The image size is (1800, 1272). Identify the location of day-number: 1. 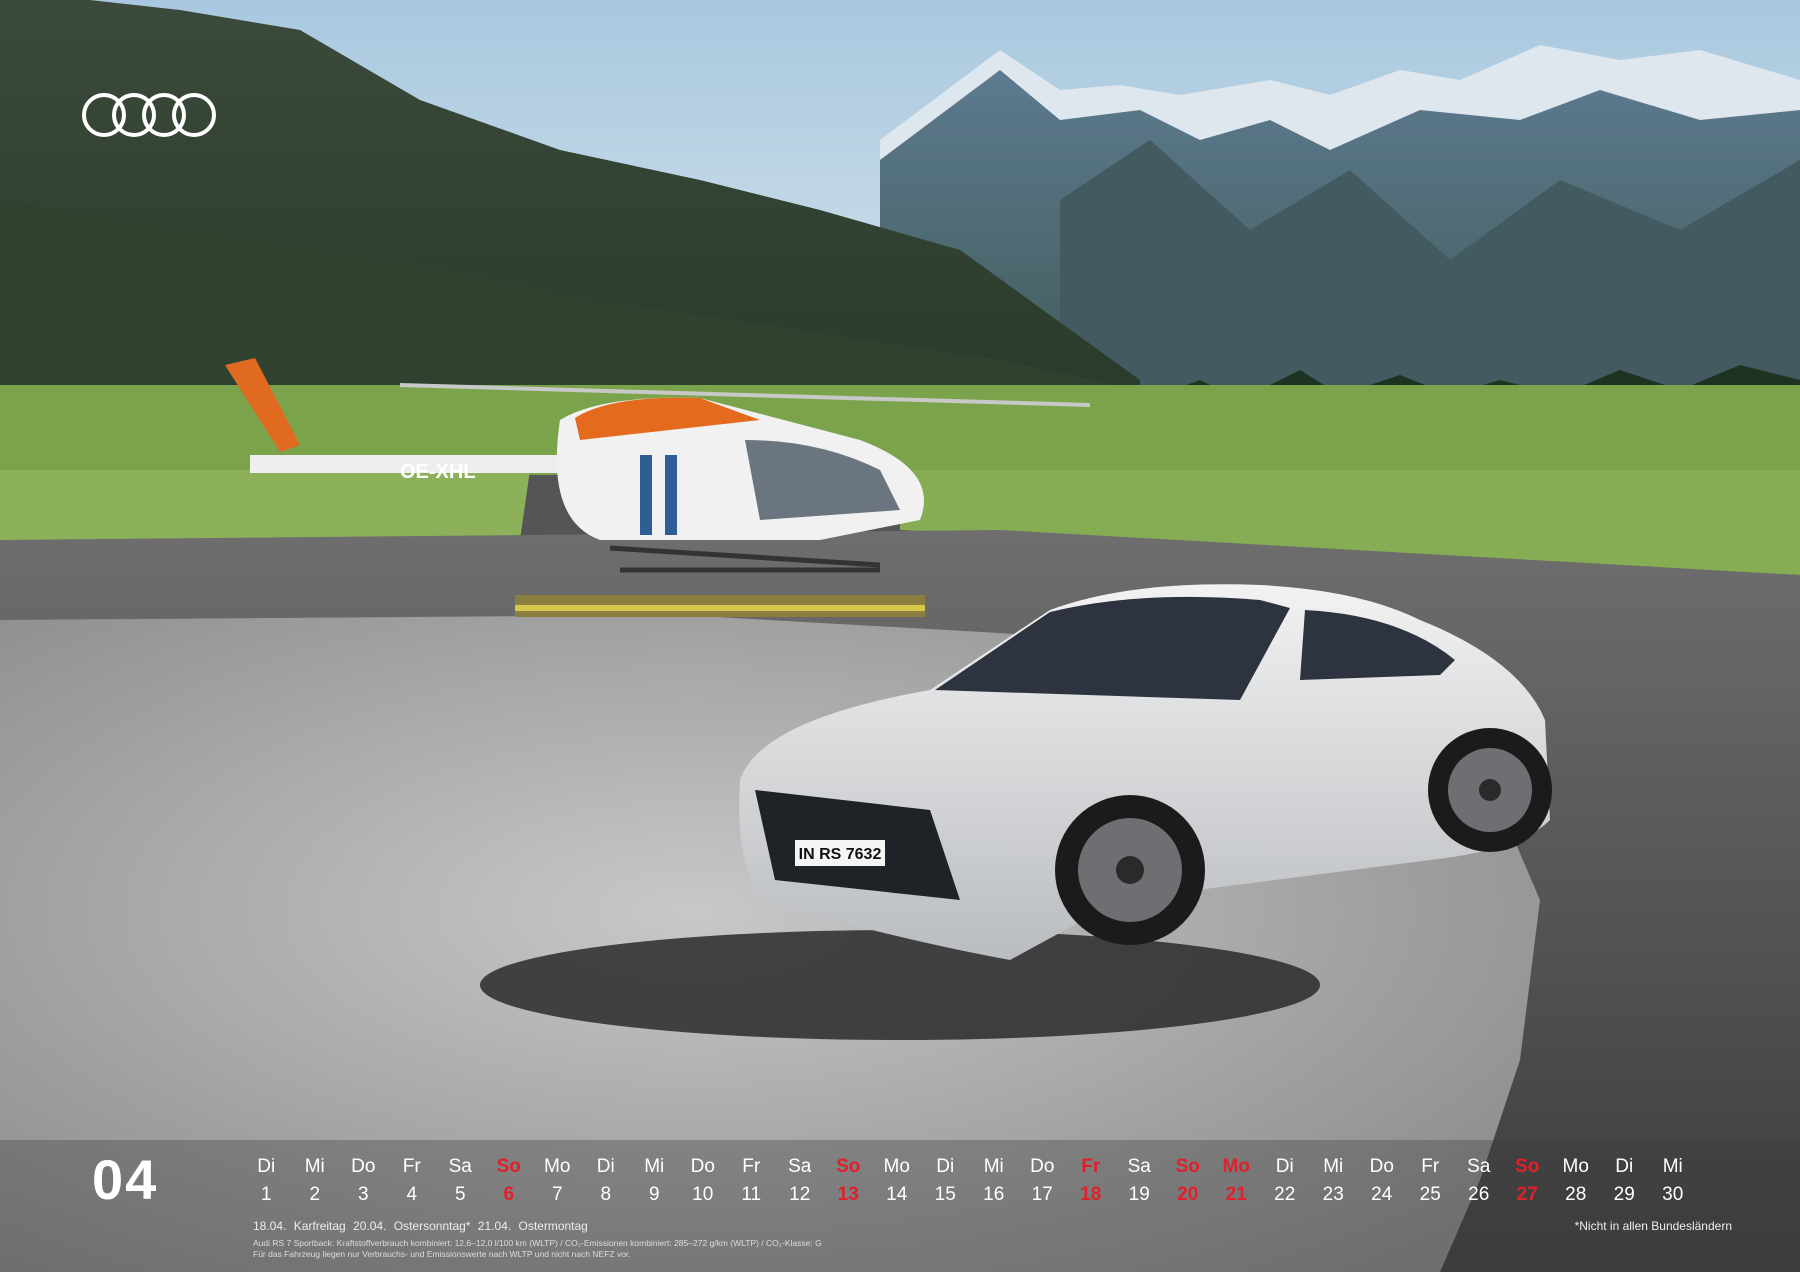
(266, 1194).